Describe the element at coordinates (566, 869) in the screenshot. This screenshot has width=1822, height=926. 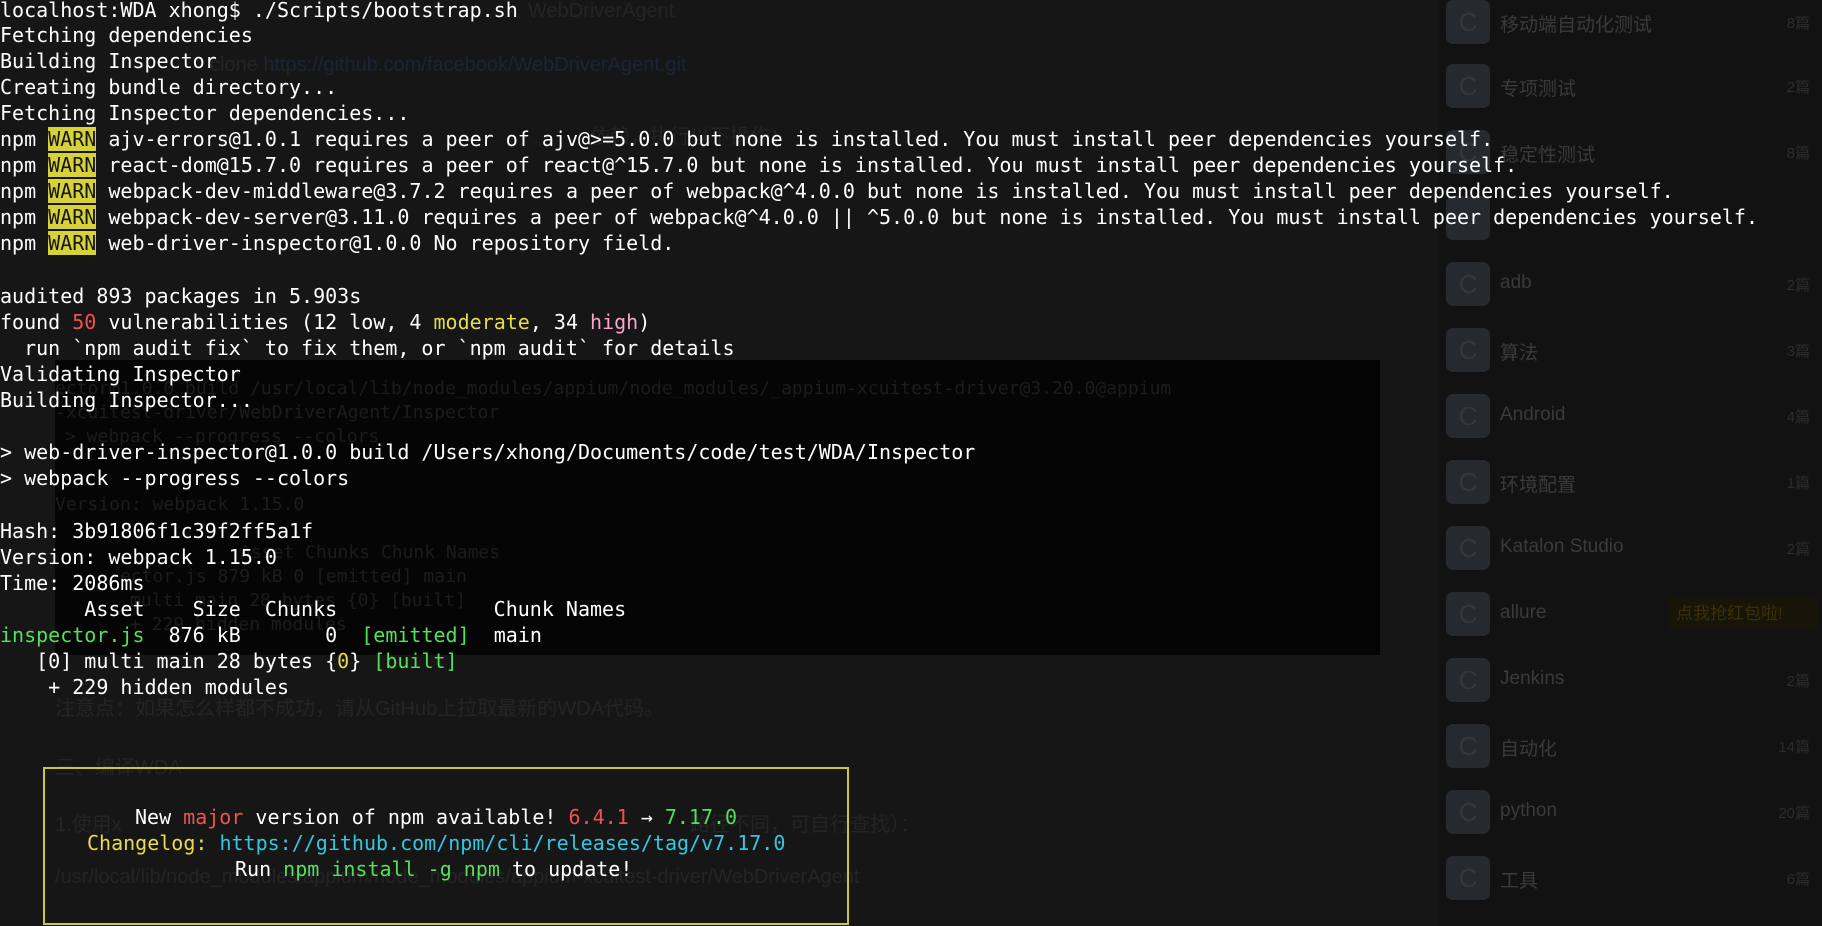
I see `run-suffix: to update!` at that location.